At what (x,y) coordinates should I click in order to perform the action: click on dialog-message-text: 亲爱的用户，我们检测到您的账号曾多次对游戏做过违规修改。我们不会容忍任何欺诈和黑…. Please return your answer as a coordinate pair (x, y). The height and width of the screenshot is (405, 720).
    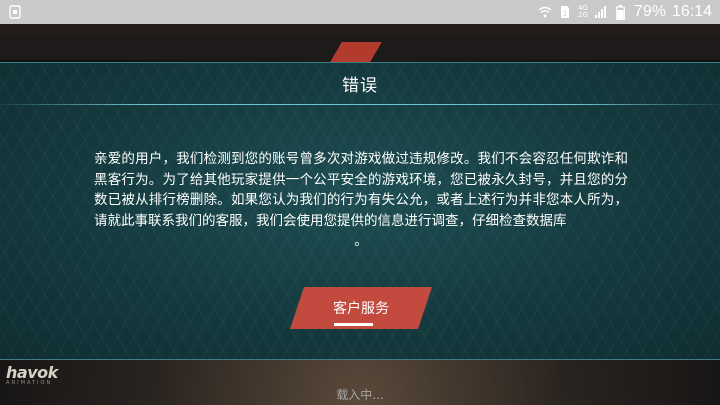
    Looking at the image, I should click on (361, 190).